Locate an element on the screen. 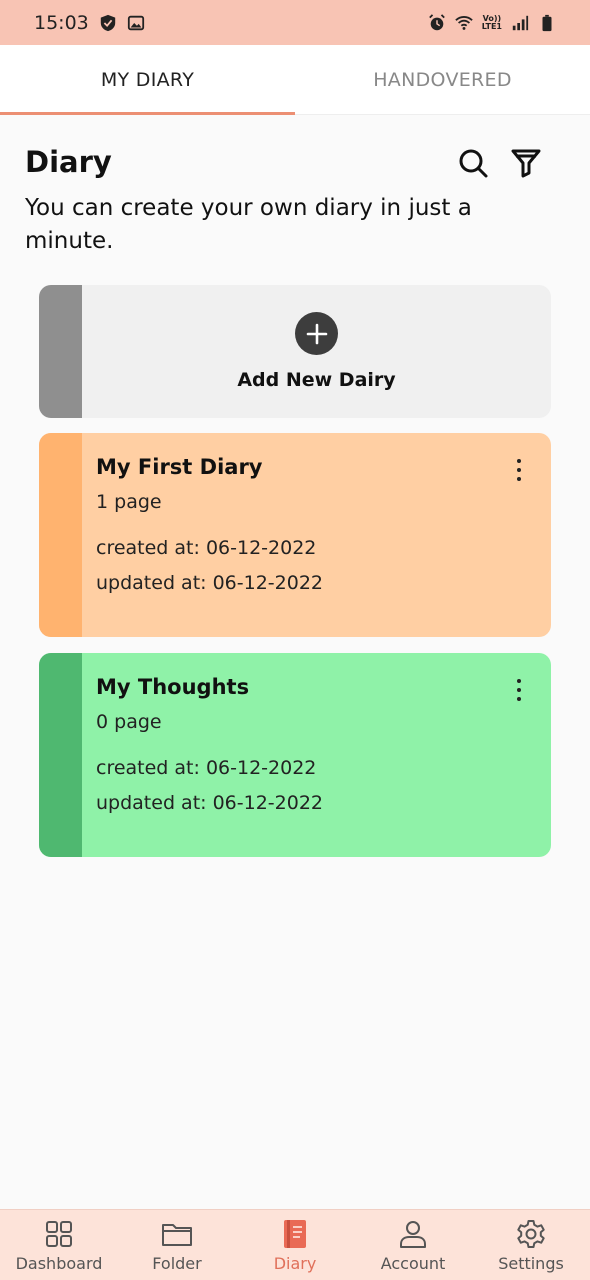 The height and width of the screenshot is (1280, 590). gear-icon is located at coordinates (531, 1234).